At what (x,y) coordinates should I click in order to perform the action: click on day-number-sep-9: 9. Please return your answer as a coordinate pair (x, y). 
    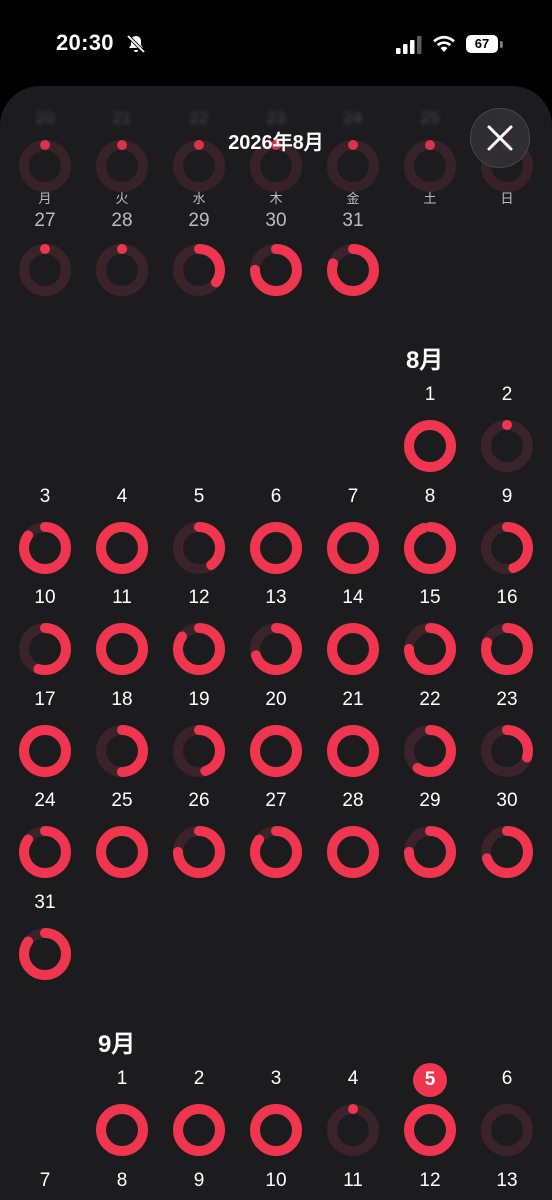
    Looking at the image, I should click on (199, 1180).